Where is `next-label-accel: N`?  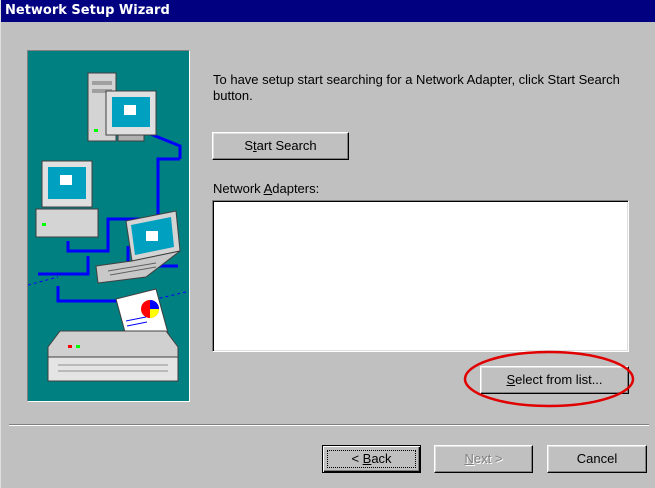
next-label-accel: N is located at coordinates (469, 458).